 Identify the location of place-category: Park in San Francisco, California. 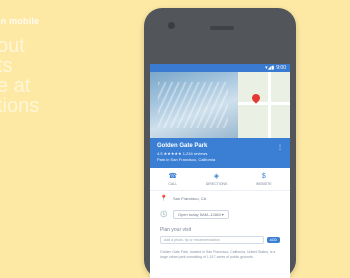
(186, 159).